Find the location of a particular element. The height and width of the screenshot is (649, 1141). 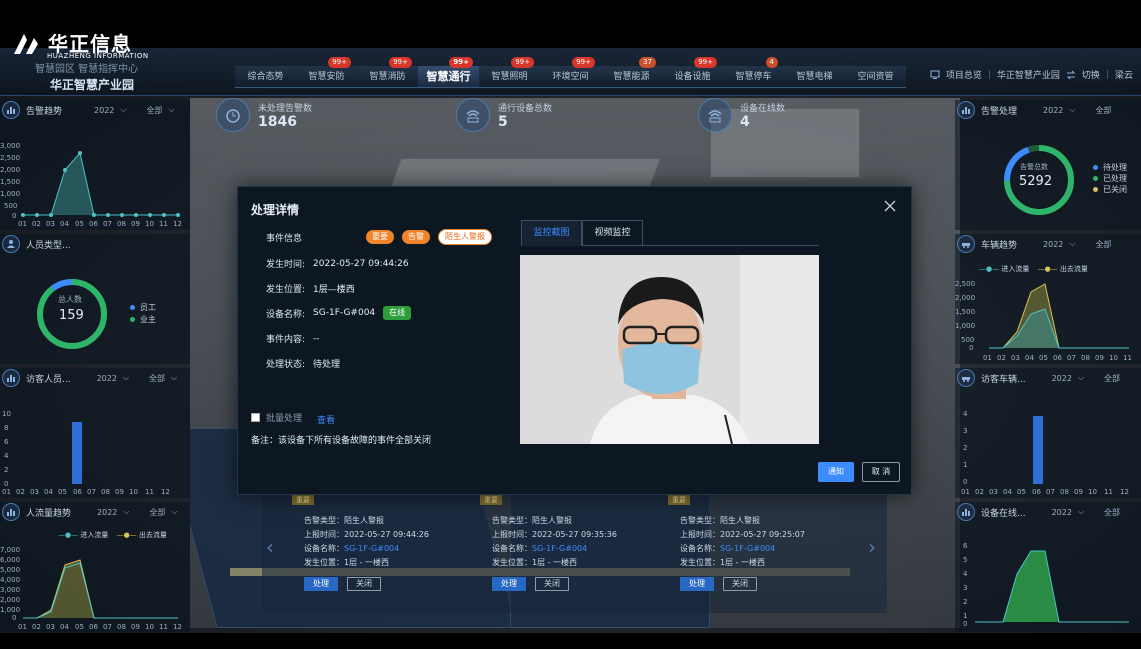

svg-text: 0 is located at coordinates (6, 484).